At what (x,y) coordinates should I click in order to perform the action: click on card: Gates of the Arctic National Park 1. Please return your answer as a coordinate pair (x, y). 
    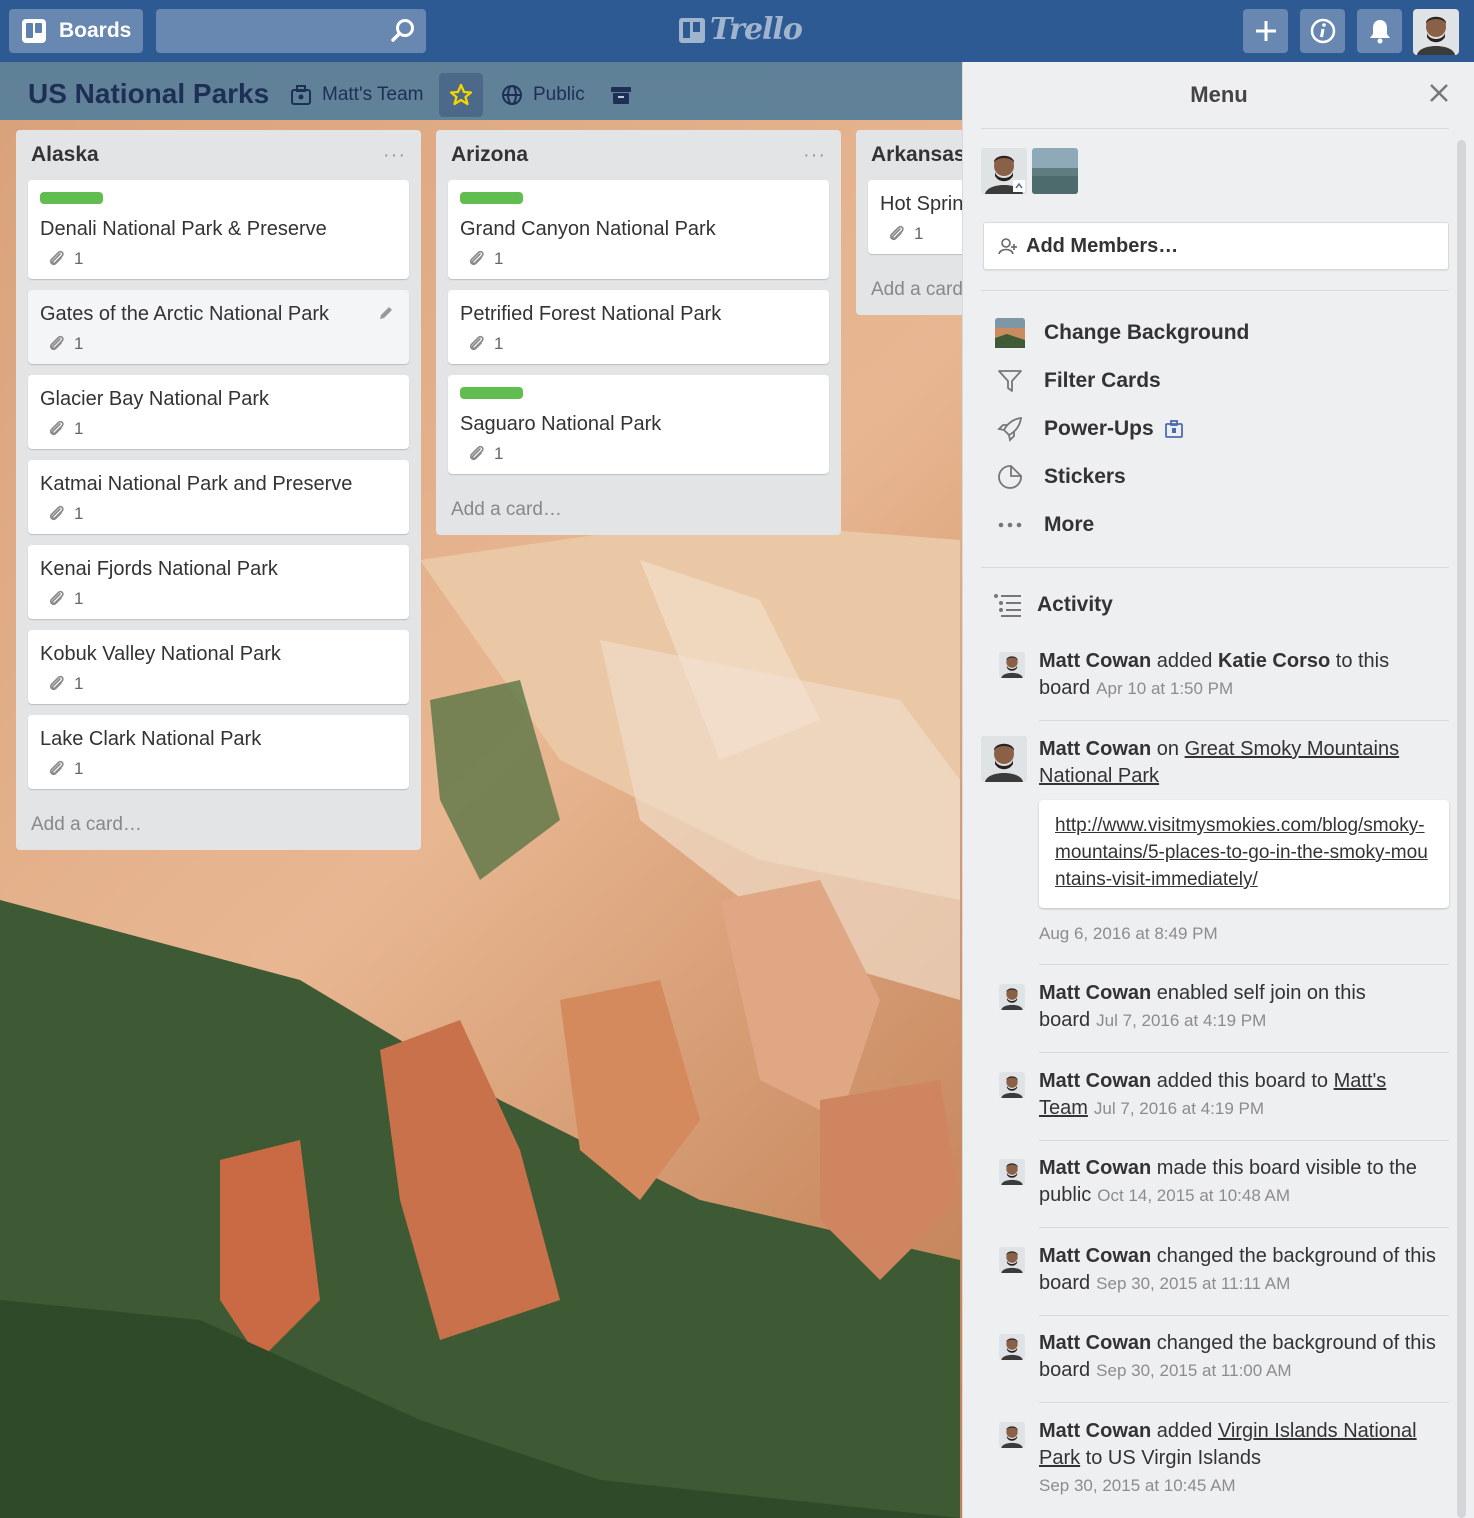
    Looking at the image, I should click on (218, 327).